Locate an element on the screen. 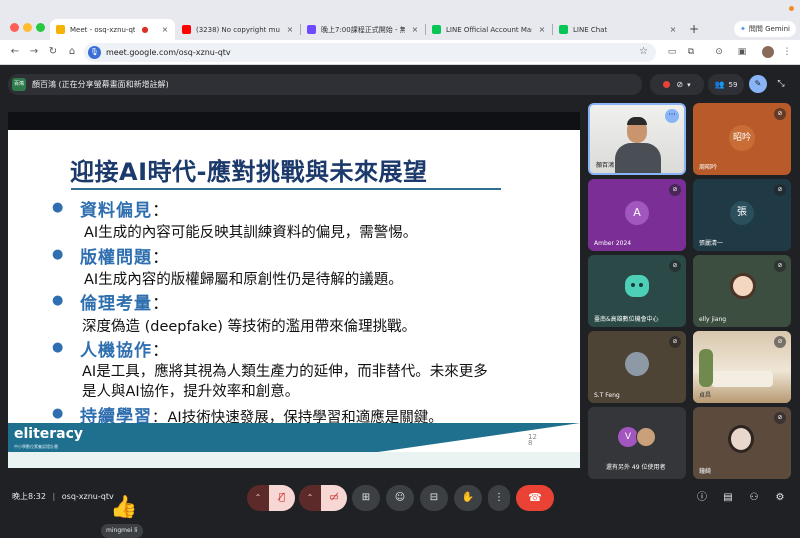  gemini-button: ✦ 問問 Gemini is located at coordinates (765, 29).